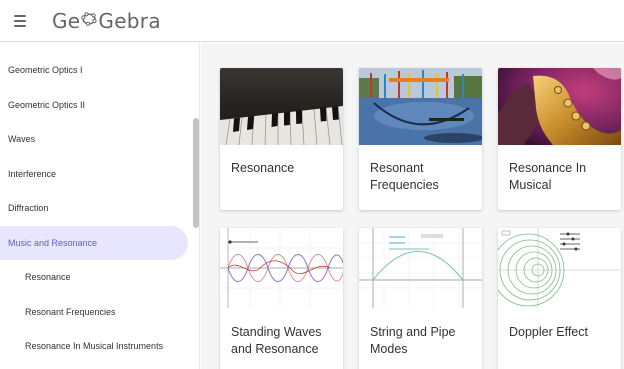 The height and width of the screenshot is (369, 624). What do you see at coordinates (420, 268) in the screenshot?
I see `string-pipe-thumbnail` at bounding box center [420, 268].